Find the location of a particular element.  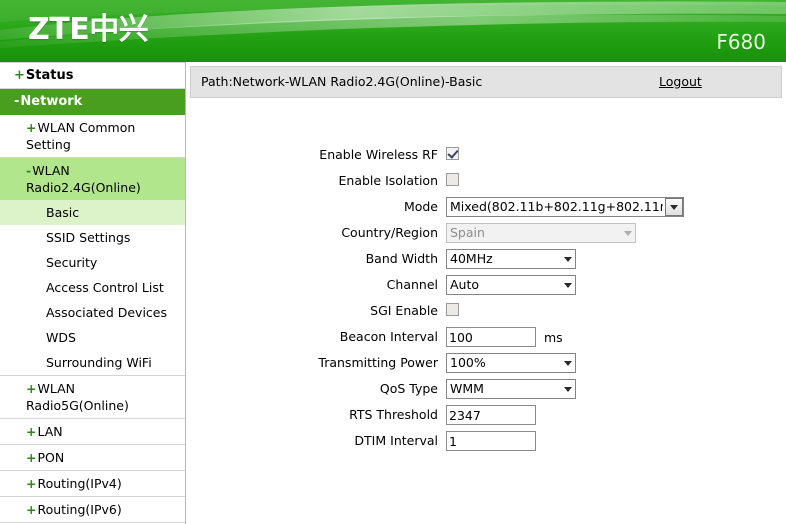

sidebar-item-label: Surrounding WiFi is located at coordinates (99, 362).